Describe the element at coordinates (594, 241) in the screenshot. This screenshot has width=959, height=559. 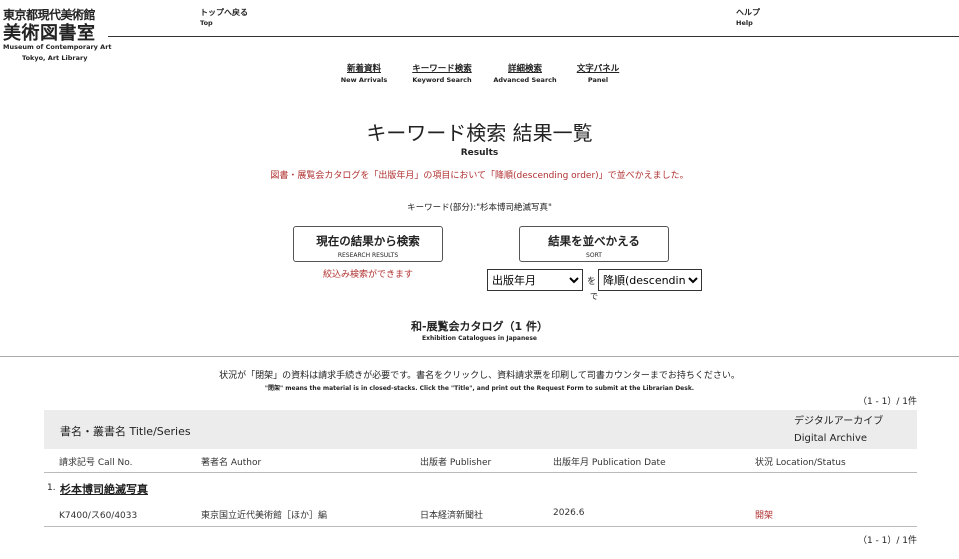
I see `sort-button-label: 結果を並べかえる` at that location.